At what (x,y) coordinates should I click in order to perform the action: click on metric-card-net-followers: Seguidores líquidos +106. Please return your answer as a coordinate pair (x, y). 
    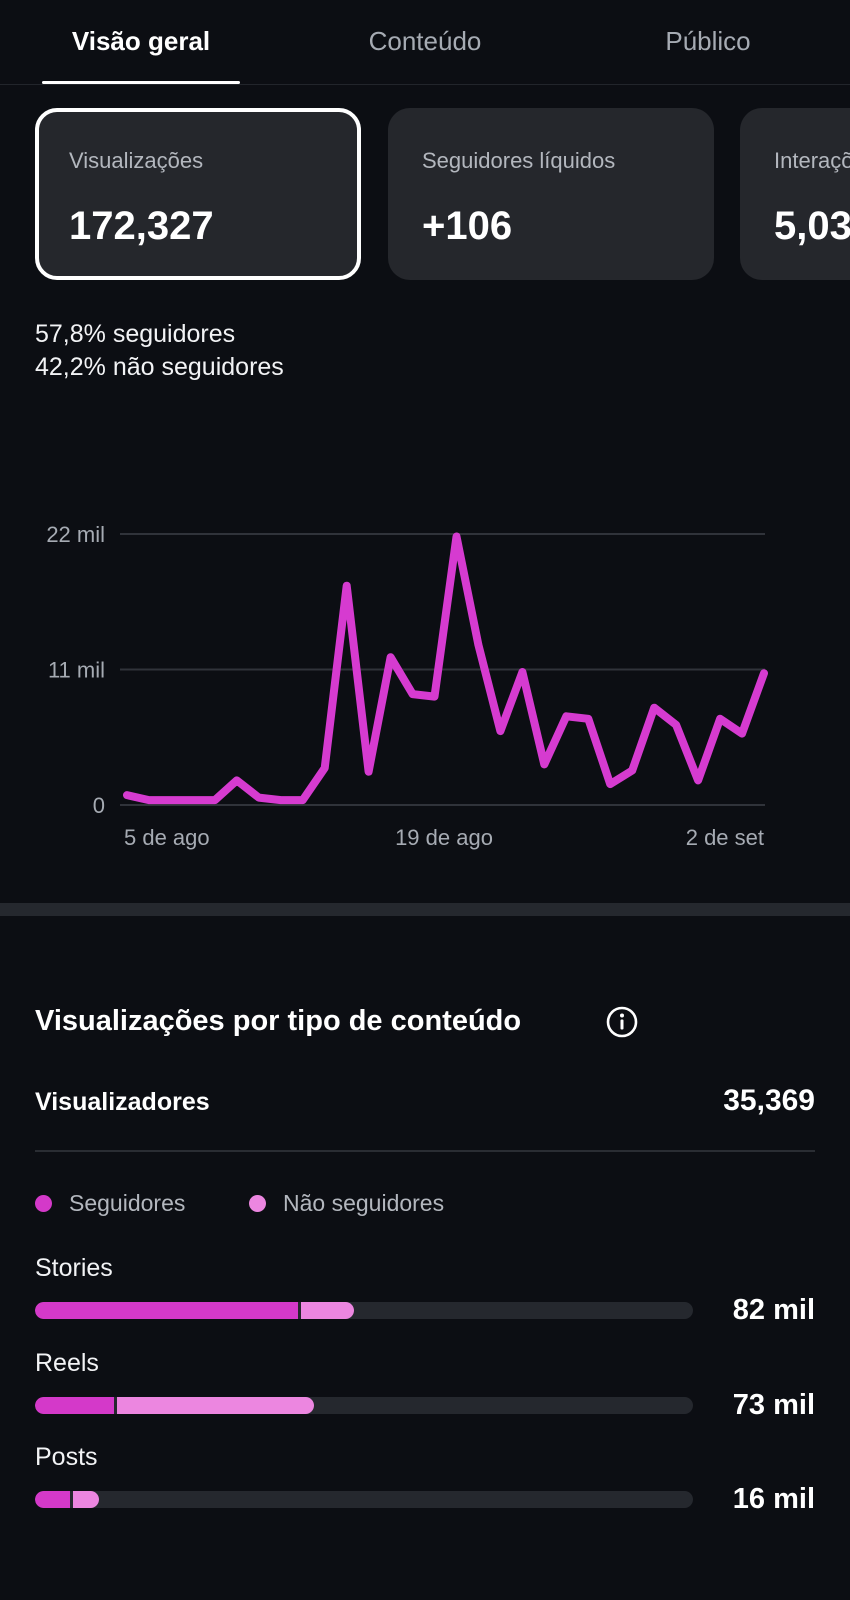
    Looking at the image, I should click on (551, 194).